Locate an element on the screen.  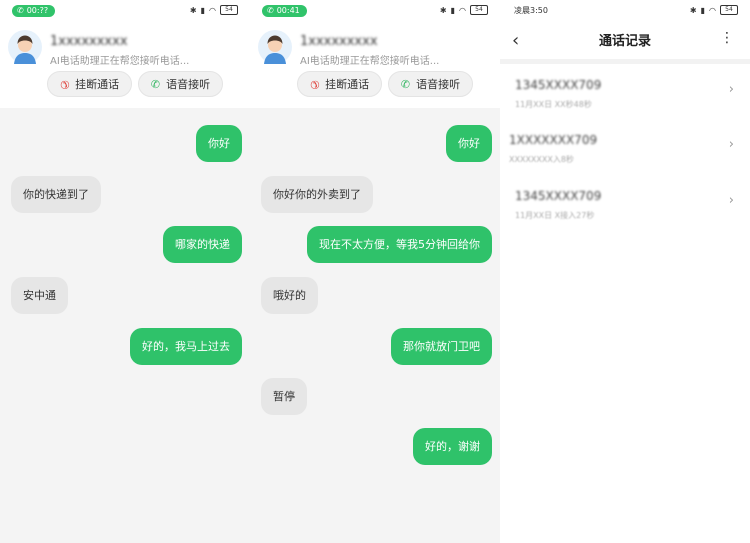
chat-bubble-outgoing: 好的，我马上过去 is located at coordinates (186, 346).